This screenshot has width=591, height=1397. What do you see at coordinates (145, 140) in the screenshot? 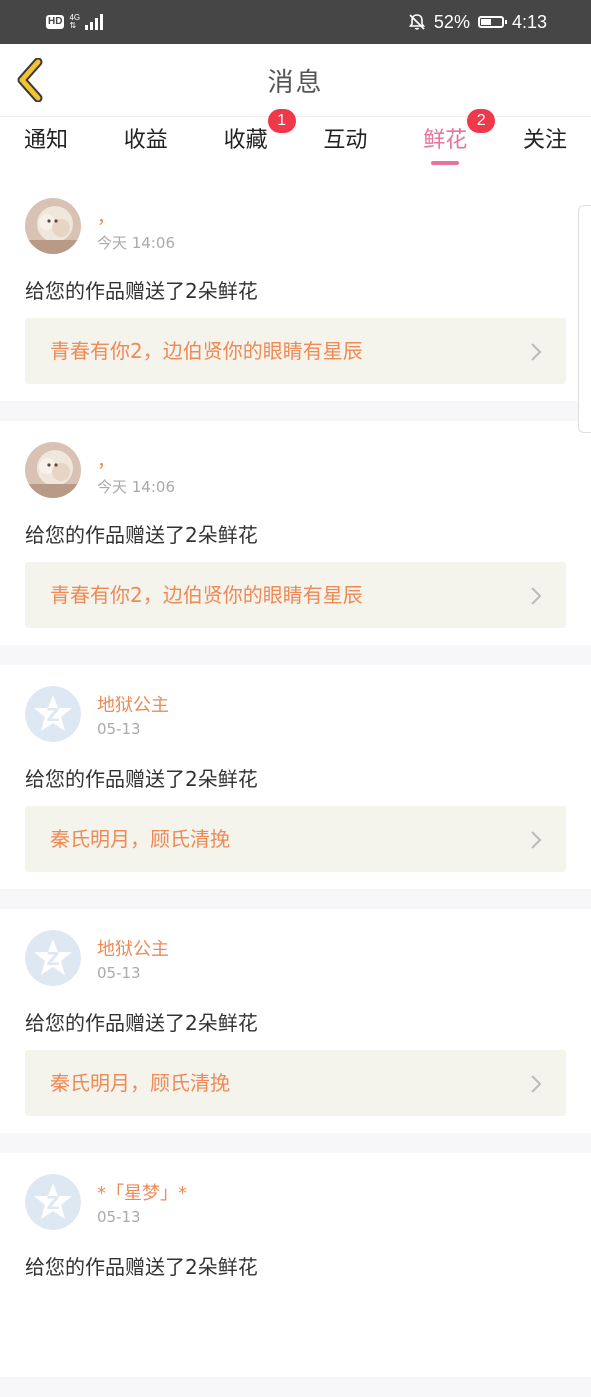
I see `tab-label: 收益` at bounding box center [145, 140].